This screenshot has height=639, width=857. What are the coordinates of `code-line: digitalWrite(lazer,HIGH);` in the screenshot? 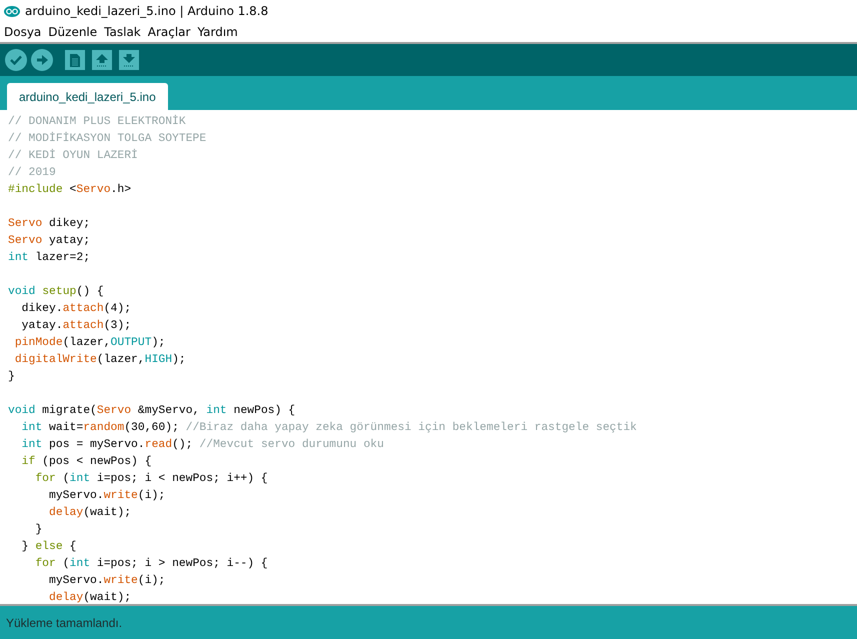 It's located at (100, 360).